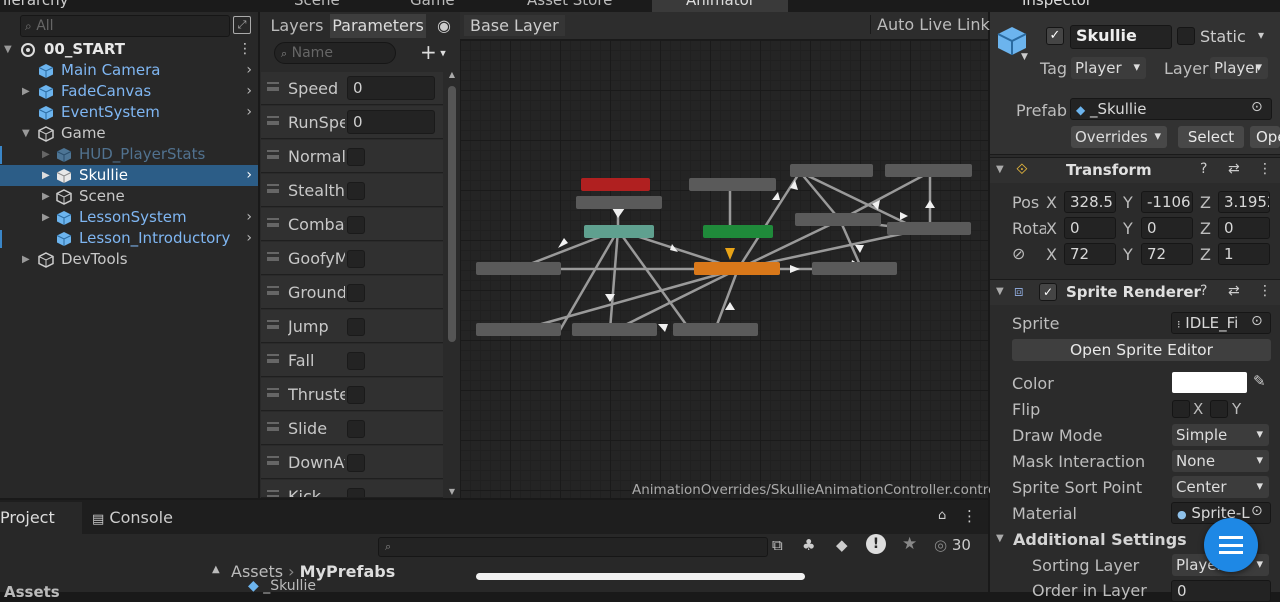 The image size is (1280, 602). I want to click on param-row: Speed 0, so click(352, 88).